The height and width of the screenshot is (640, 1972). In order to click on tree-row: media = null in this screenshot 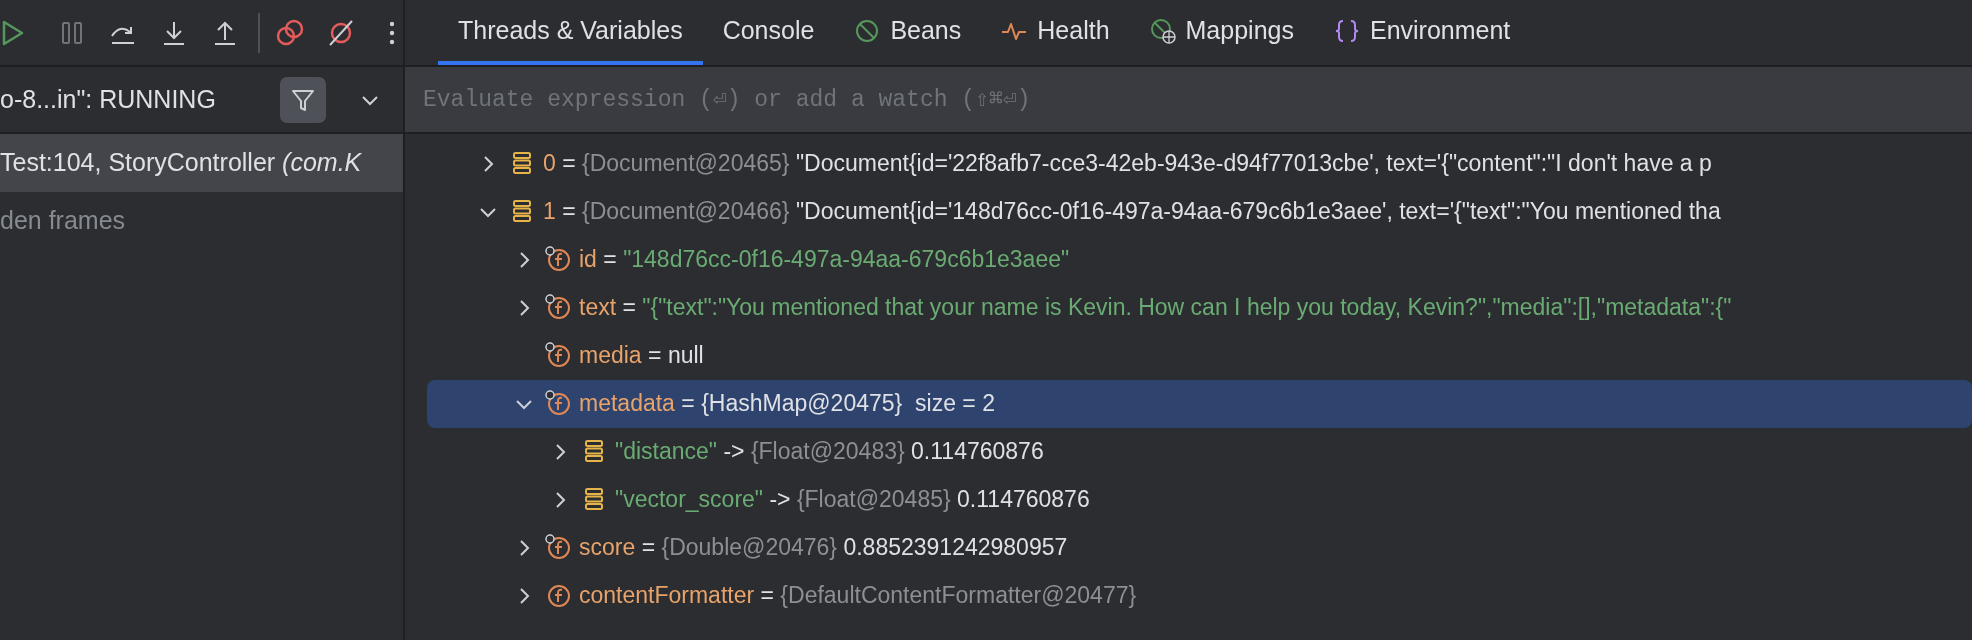, I will do `click(1199, 355)`.